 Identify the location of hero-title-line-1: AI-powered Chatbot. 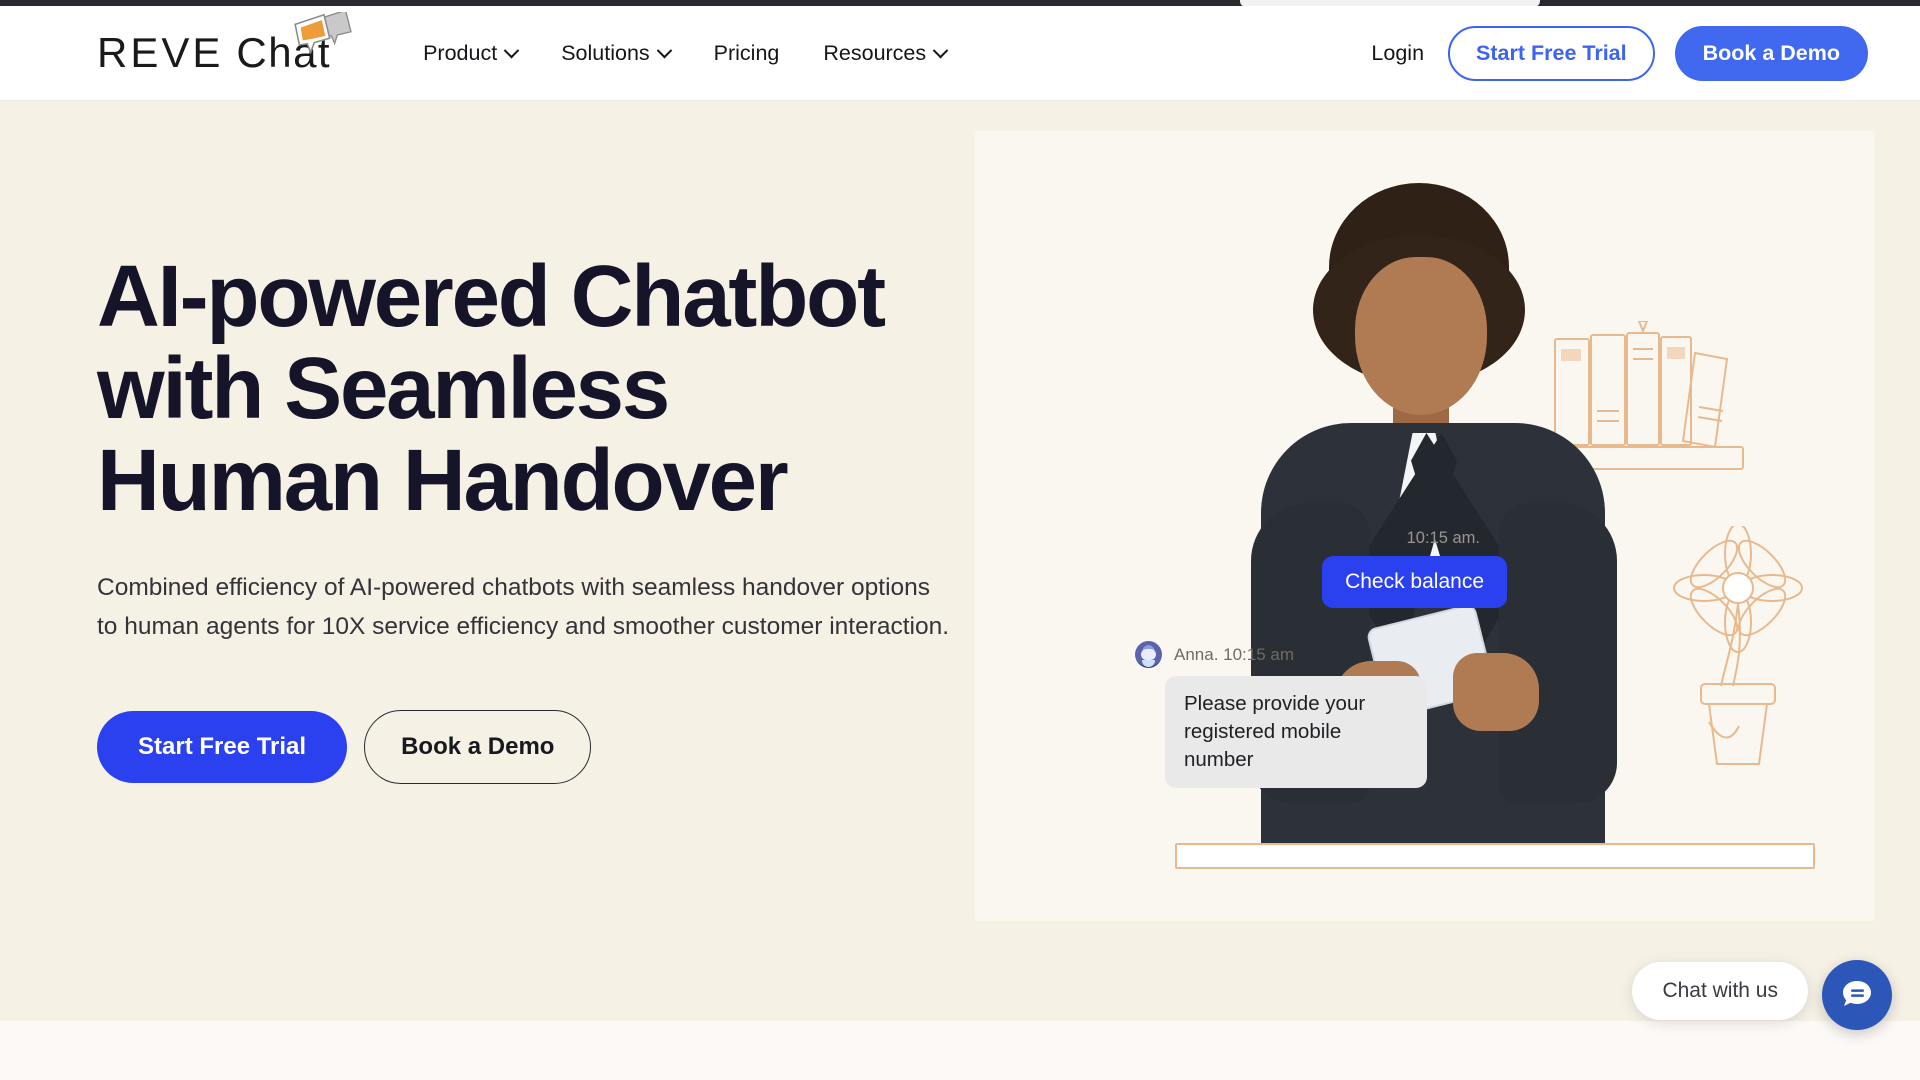
(491, 296).